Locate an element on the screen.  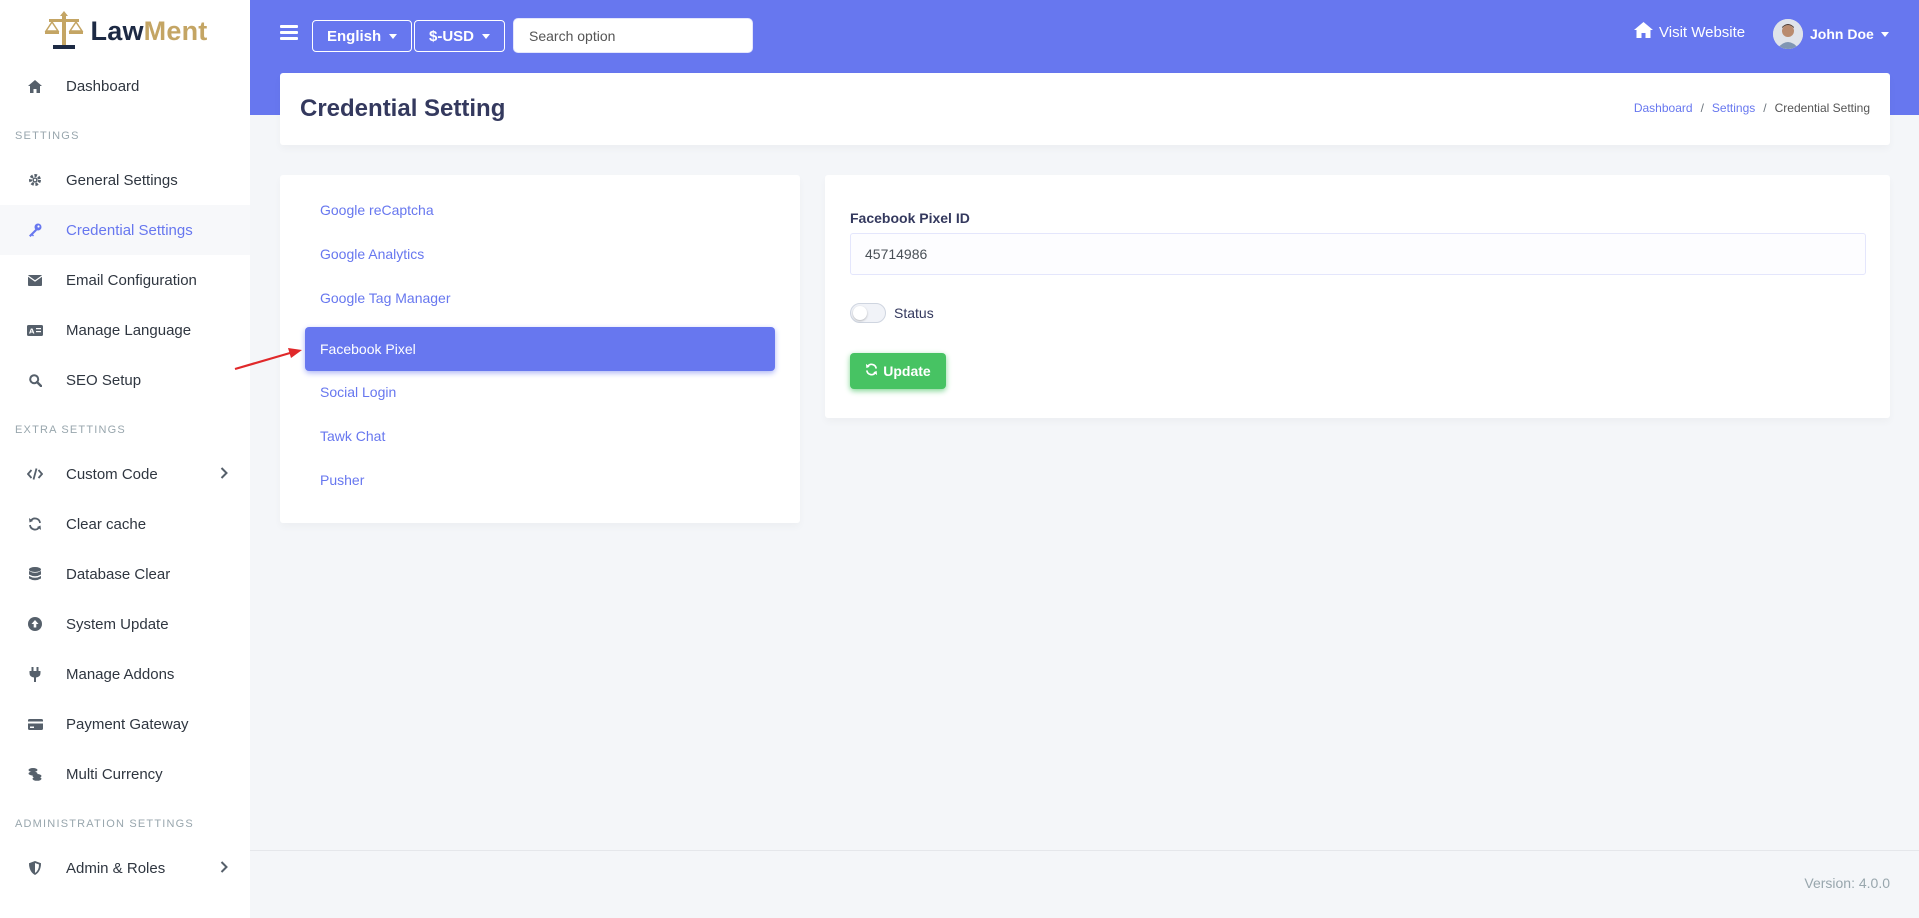
upload-circle-icon is located at coordinates (35, 624).